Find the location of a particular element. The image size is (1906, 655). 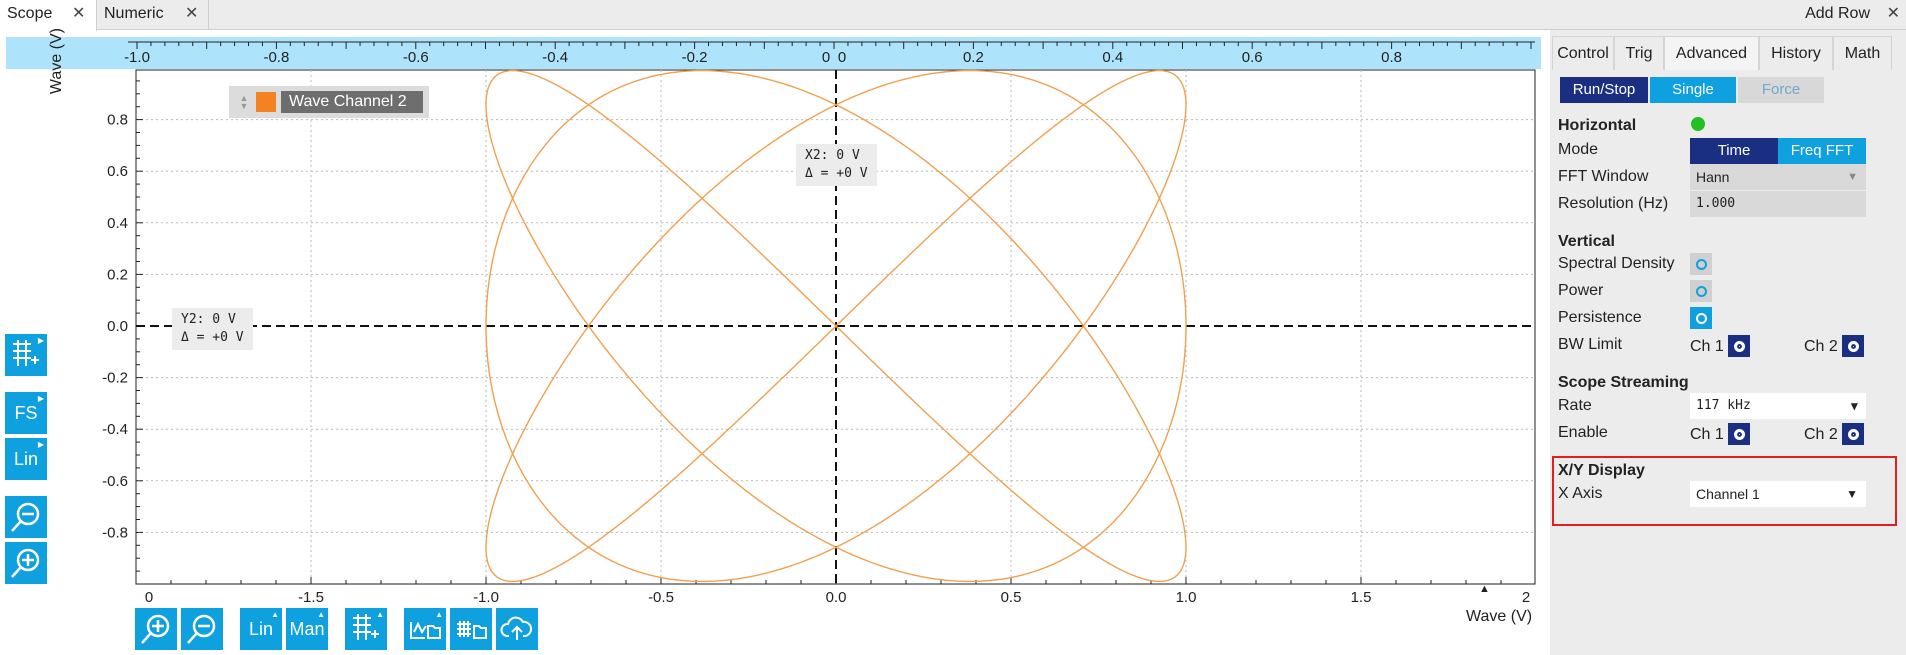

legend-color-swatch is located at coordinates (266, 102).